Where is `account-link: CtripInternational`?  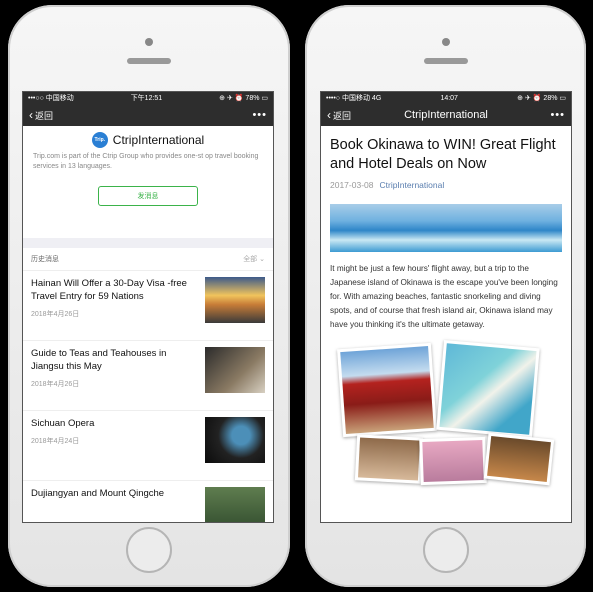 account-link: CtripInternational is located at coordinates (411, 185).